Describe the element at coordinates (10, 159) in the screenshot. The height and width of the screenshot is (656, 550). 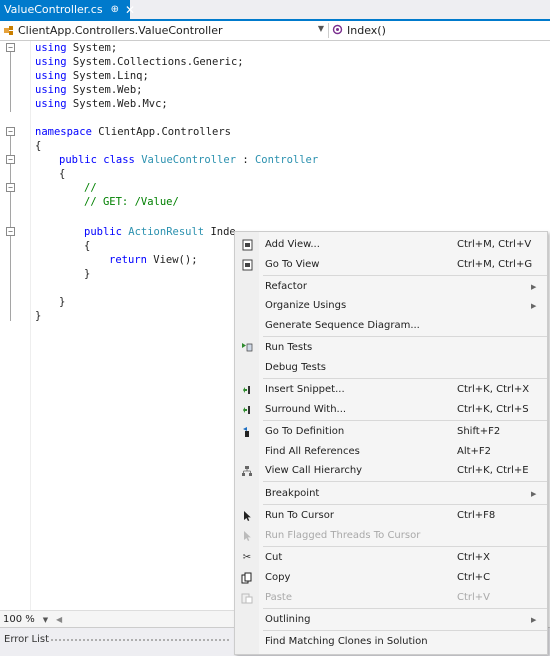
I see `collapse-class-icon: −` at that location.